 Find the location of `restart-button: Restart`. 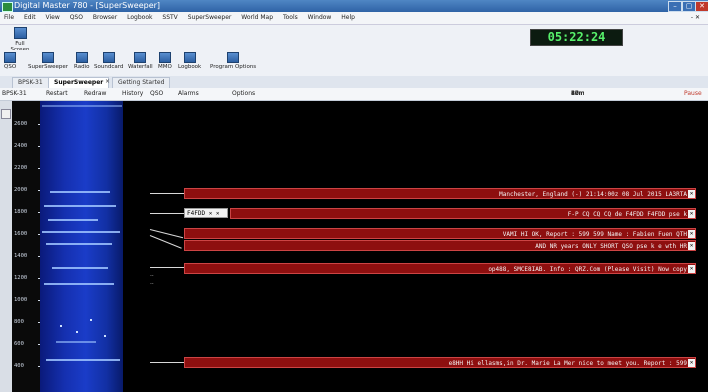

restart-button: Restart is located at coordinates (57, 94).